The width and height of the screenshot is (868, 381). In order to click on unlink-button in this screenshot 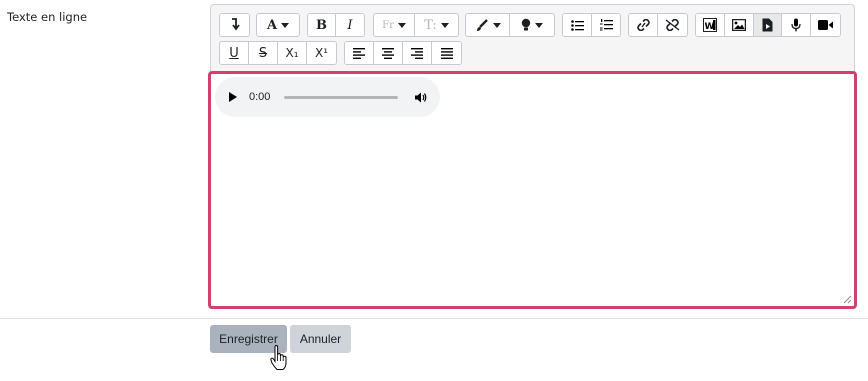, I will do `click(672, 25)`.